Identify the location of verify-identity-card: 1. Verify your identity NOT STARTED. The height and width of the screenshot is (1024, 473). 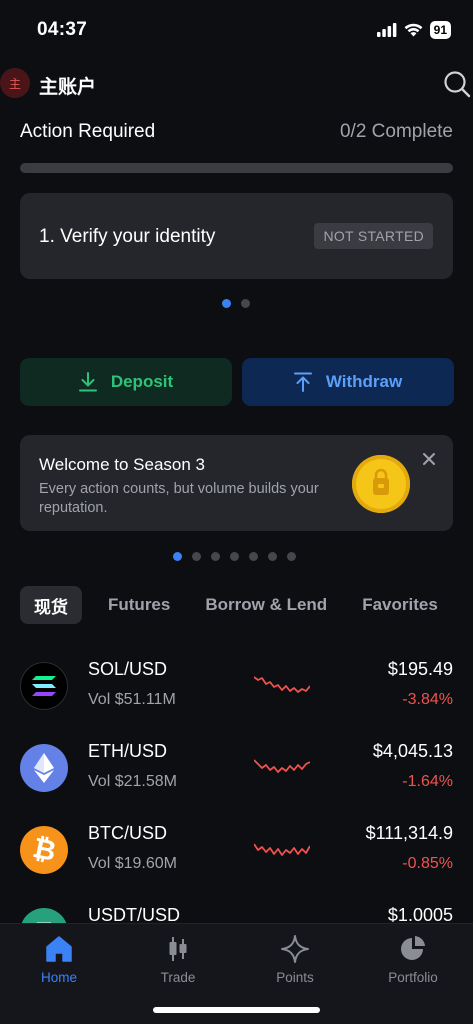
(236, 236).